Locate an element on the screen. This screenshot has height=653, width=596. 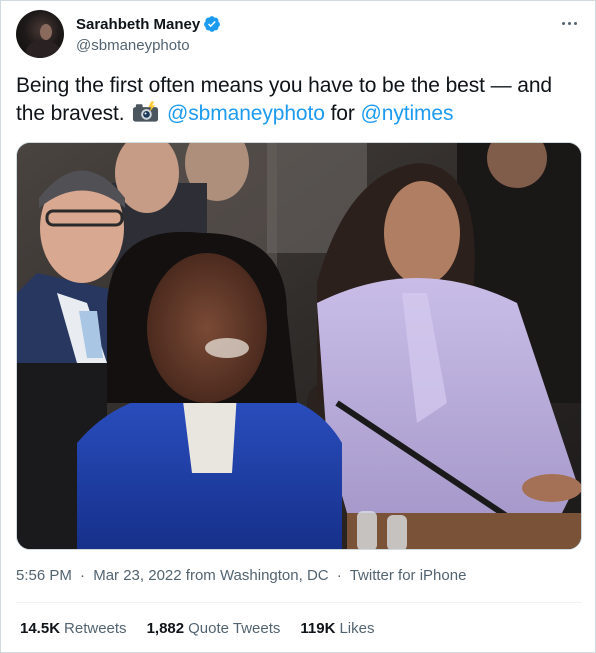
likes-stat: 119K Likes is located at coordinates (337, 629).